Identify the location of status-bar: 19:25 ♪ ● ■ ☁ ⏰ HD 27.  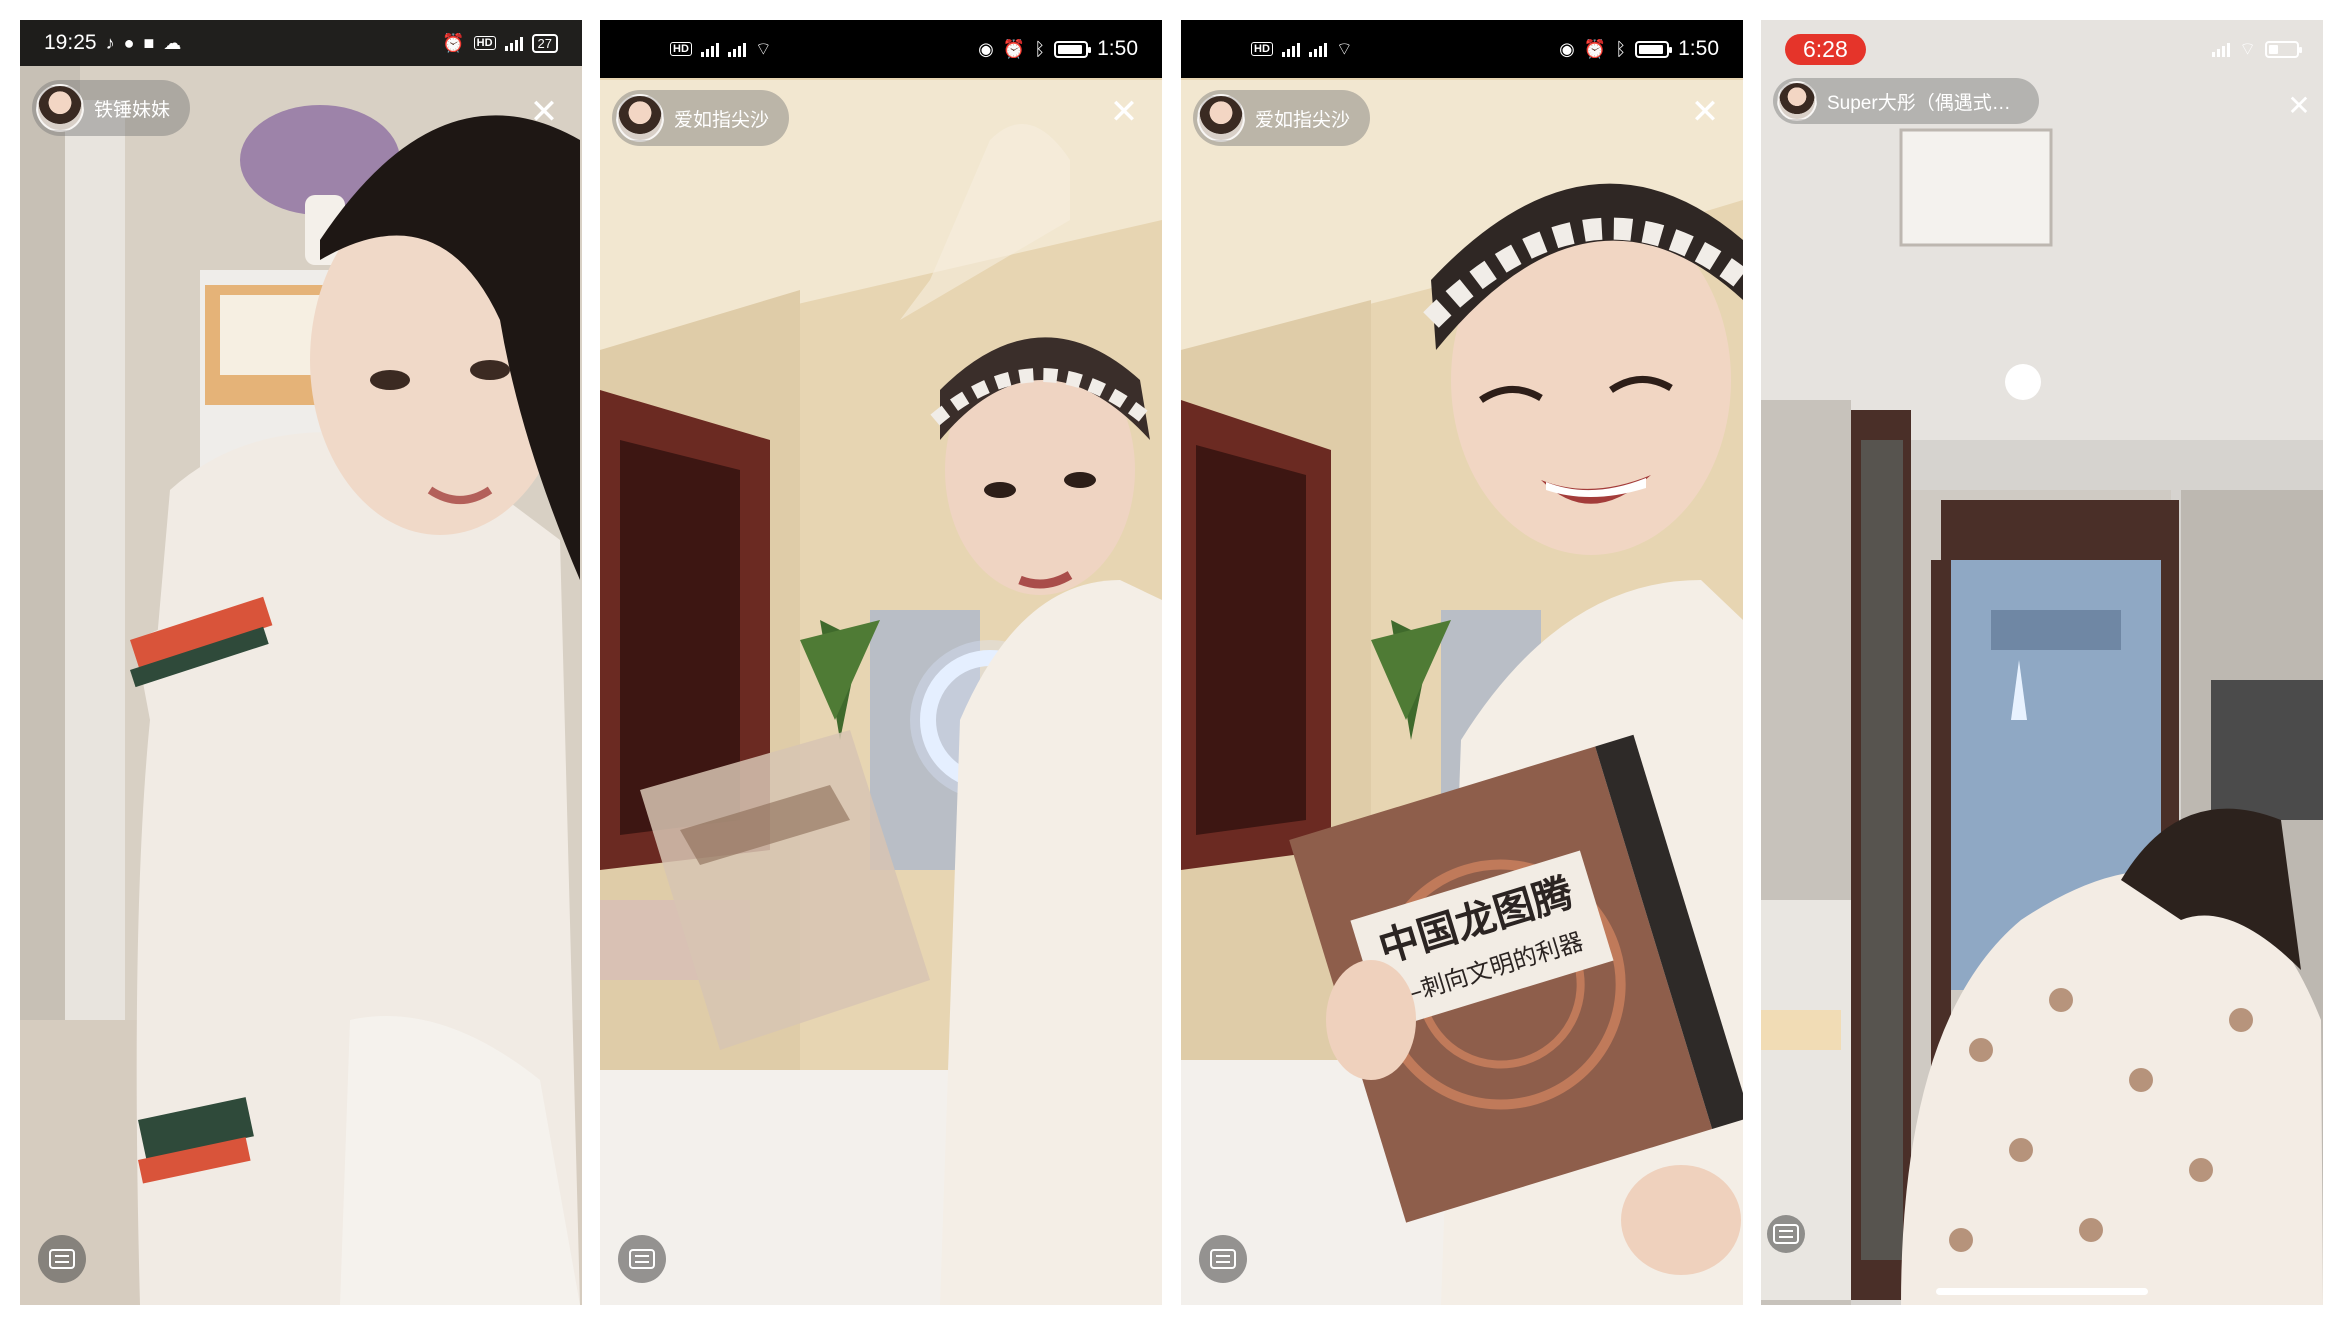
(301, 43).